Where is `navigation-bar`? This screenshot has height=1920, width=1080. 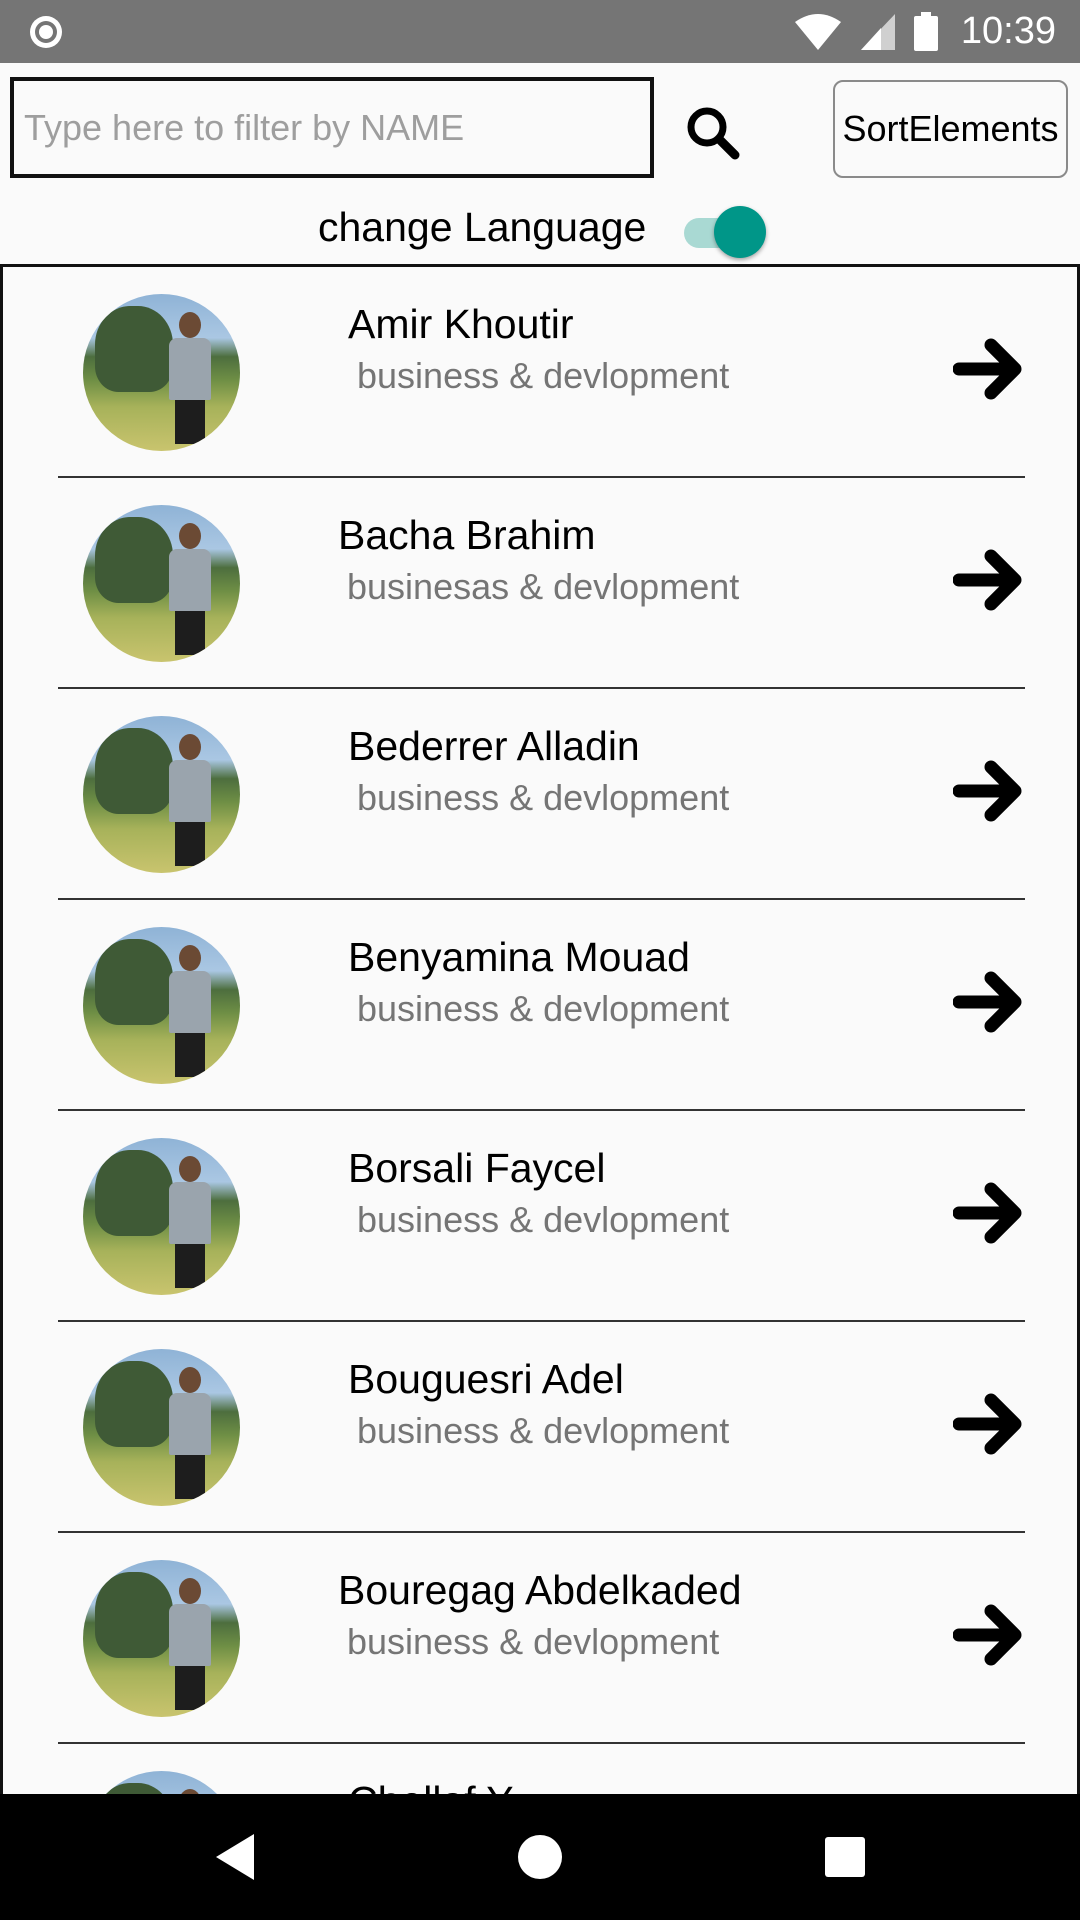 navigation-bar is located at coordinates (540, 1857).